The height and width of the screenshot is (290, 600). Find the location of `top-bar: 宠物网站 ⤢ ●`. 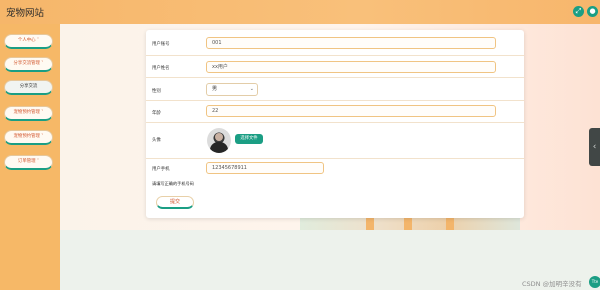

top-bar: 宠物网站 ⤢ ● is located at coordinates (300, 12).